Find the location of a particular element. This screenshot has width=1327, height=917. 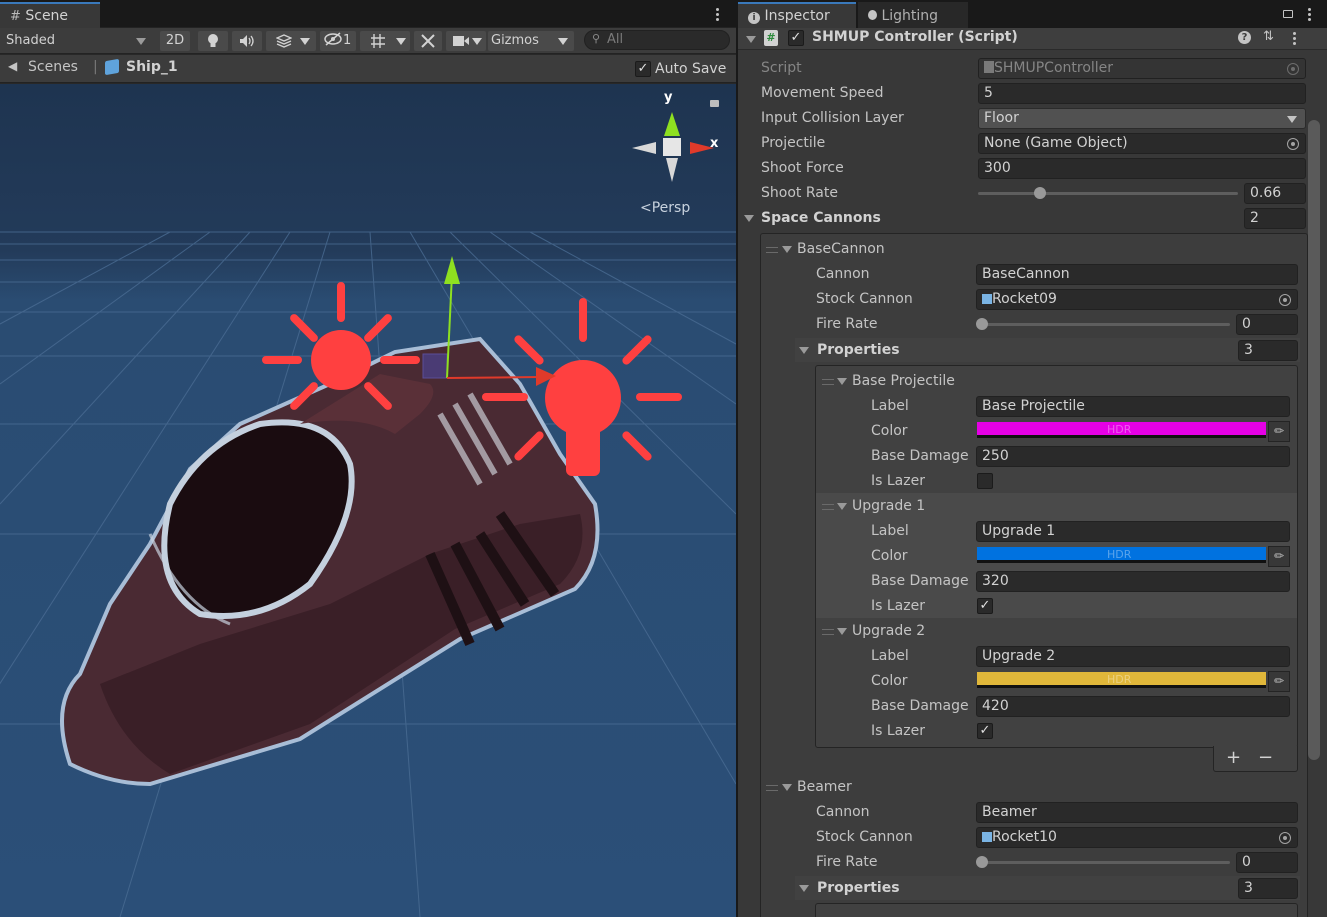

grid-snap-dropdown is located at coordinates (385, 41).